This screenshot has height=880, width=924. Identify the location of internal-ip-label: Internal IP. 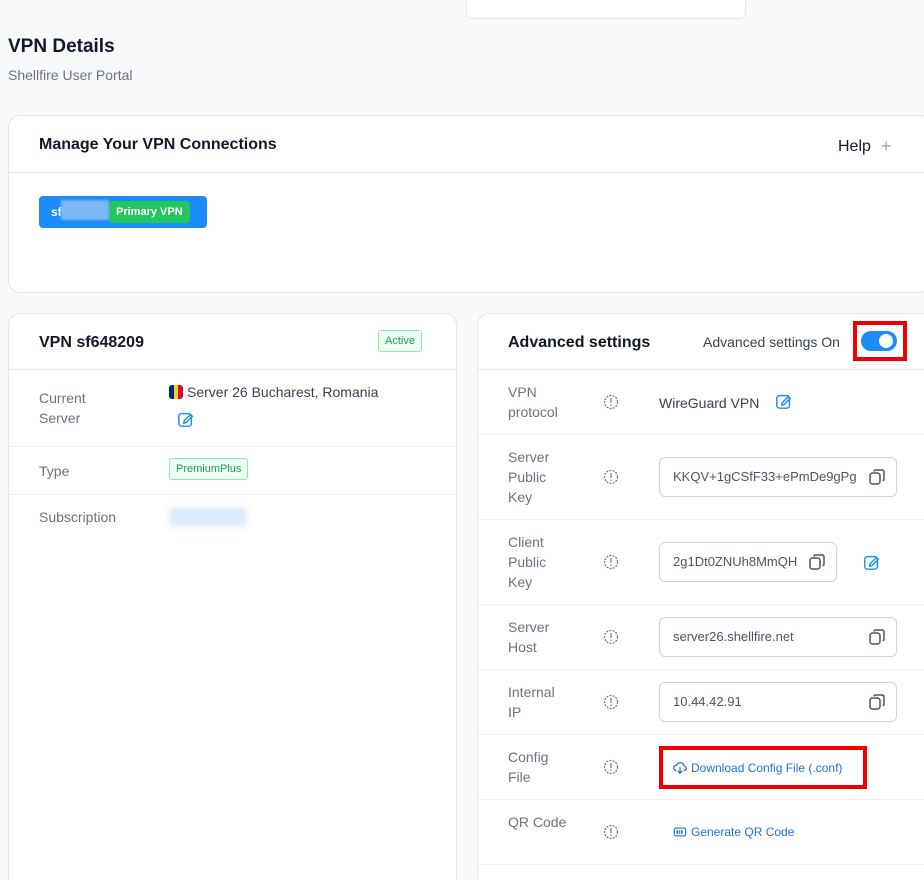
(531, 702).